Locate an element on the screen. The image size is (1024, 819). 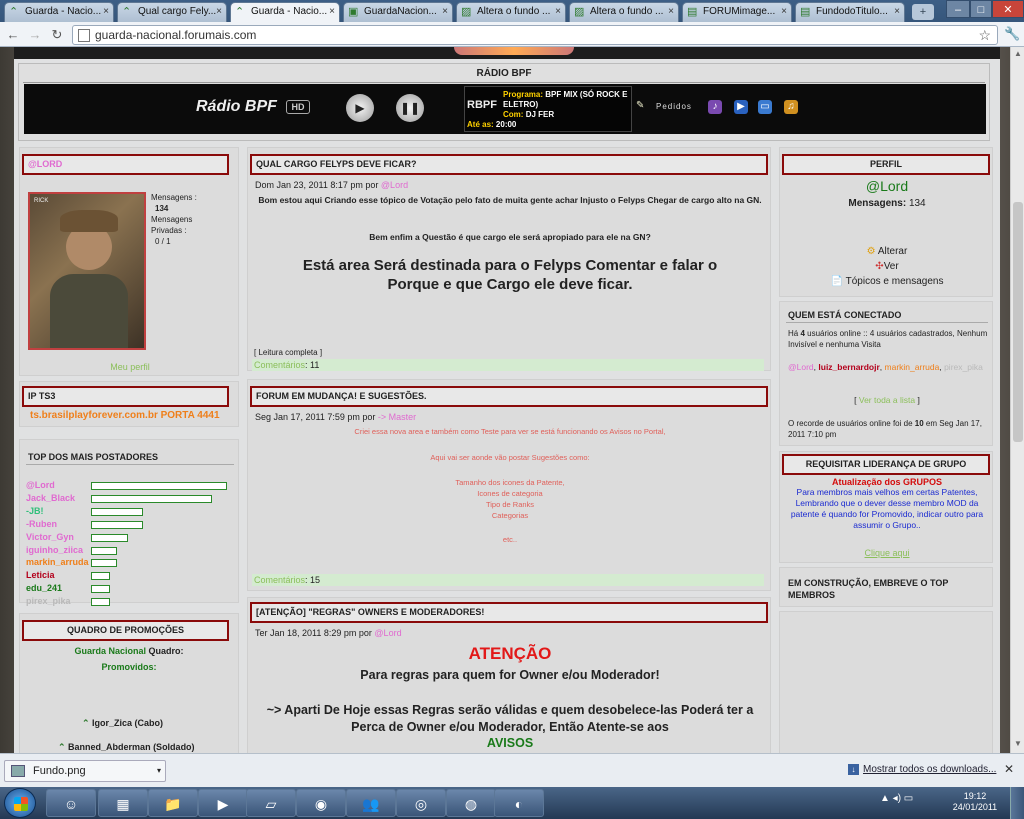
taskbar-media-icon: ▶ is located at coordinates (223, 803).